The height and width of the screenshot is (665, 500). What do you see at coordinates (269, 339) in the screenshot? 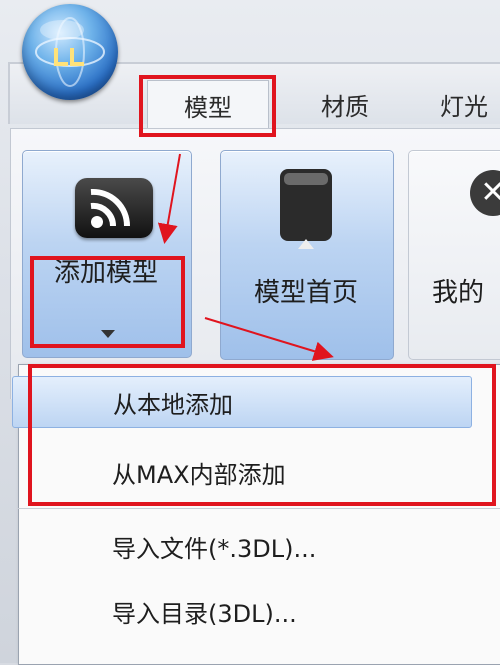
I see `arrow-add-to-menu` at bounding box center [269, 339].